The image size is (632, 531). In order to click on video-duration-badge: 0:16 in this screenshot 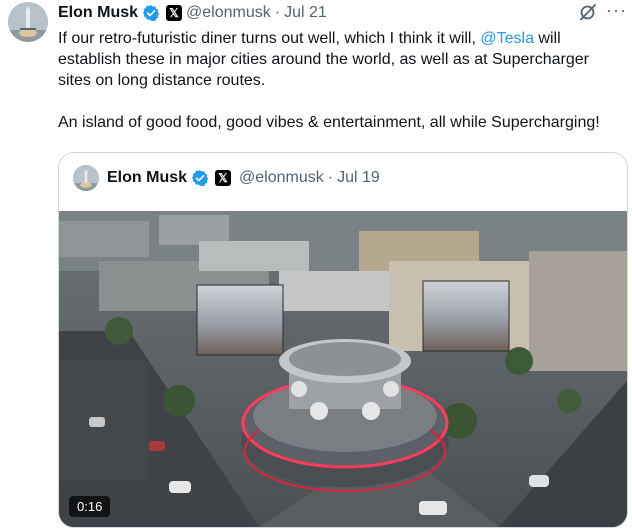, I will do `click(90, 506)`.